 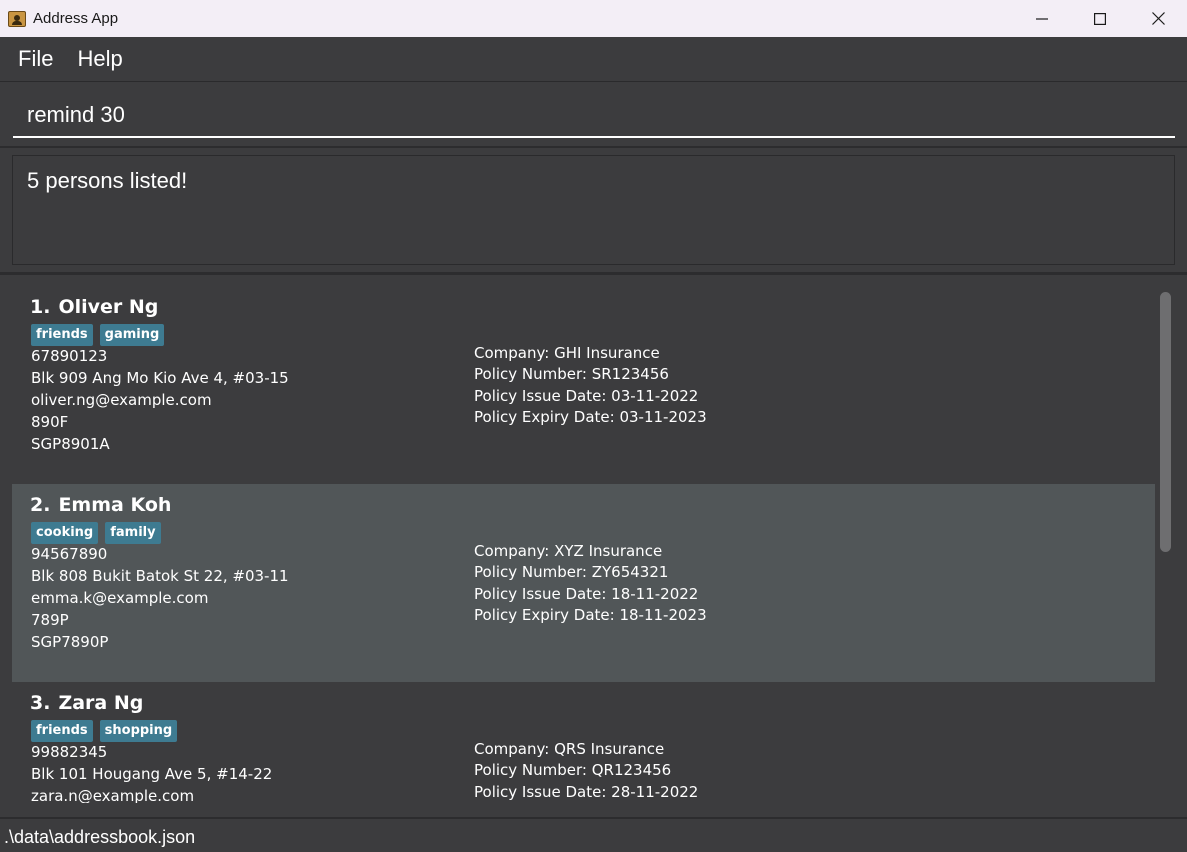 I want to click on phone: 67890123, so click(x=69, y=356).